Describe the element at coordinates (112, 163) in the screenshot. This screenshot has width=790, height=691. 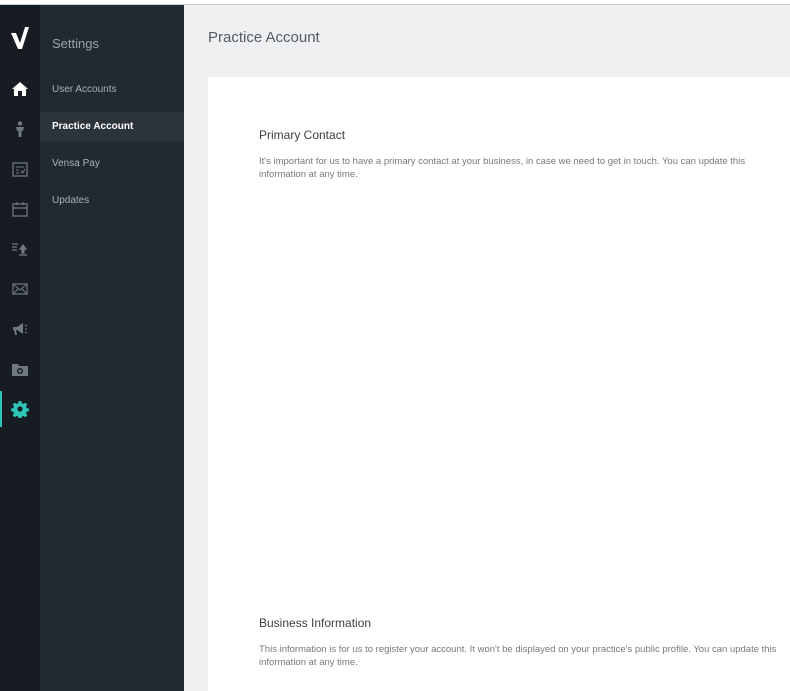
I see `sidebar-item-vensa-pay: Vensa Pay` at that location.